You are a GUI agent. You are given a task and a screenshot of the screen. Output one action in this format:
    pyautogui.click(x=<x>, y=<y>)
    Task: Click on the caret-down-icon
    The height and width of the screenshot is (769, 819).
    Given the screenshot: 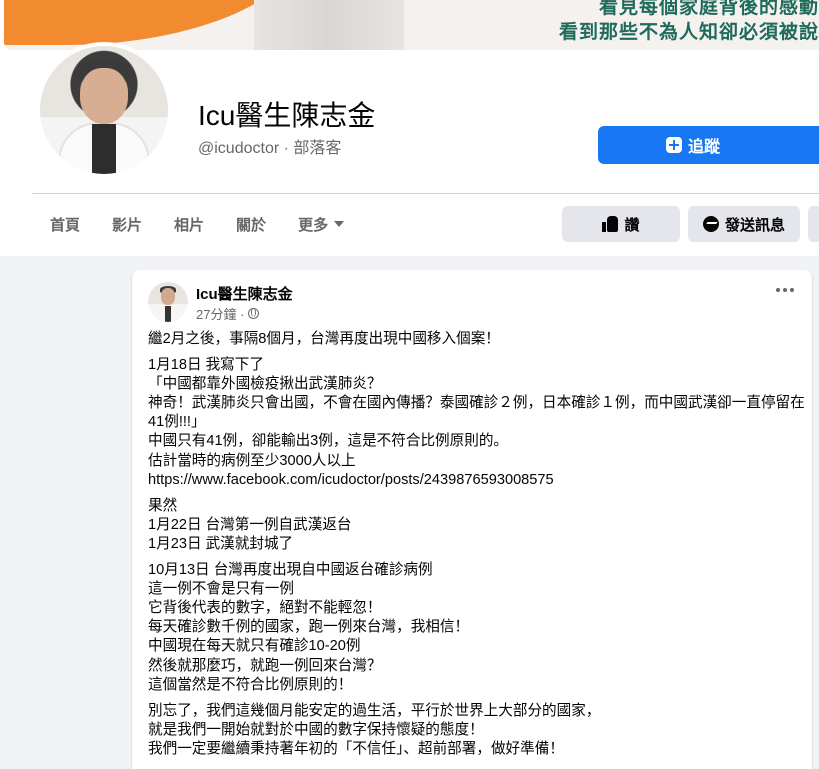 What is the action you would take?
    pyautogui.click(x=339, y=224)
    